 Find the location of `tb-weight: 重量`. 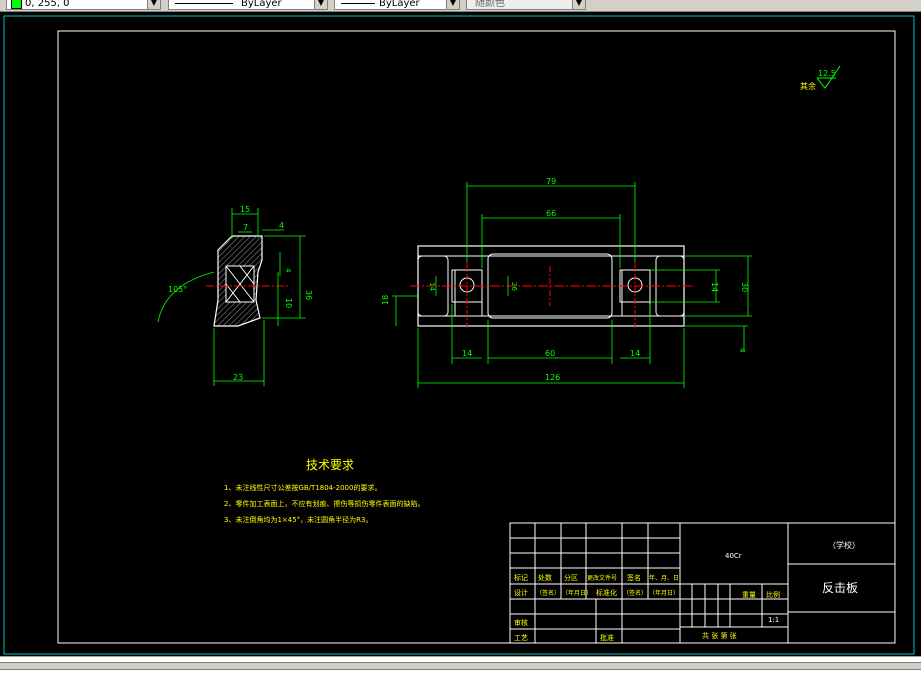

tb-weight: 重量 is located at coordinates (749, 595).